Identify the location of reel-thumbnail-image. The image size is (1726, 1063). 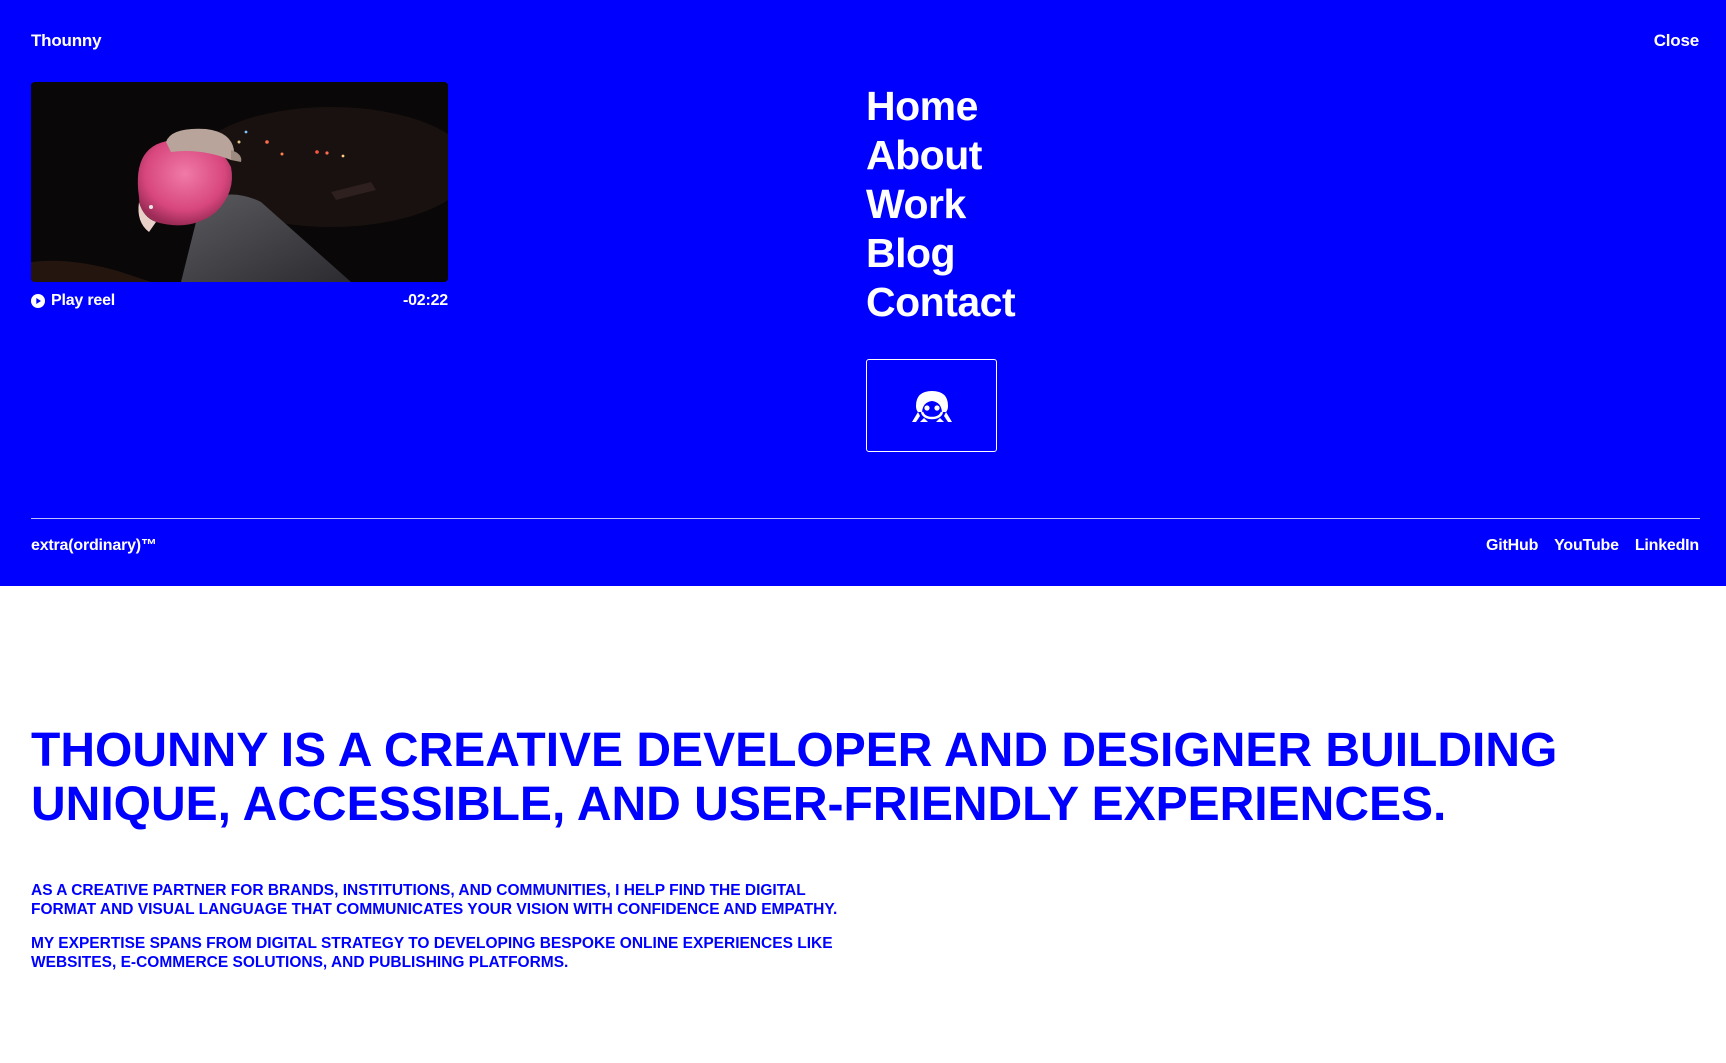
(239, 182).